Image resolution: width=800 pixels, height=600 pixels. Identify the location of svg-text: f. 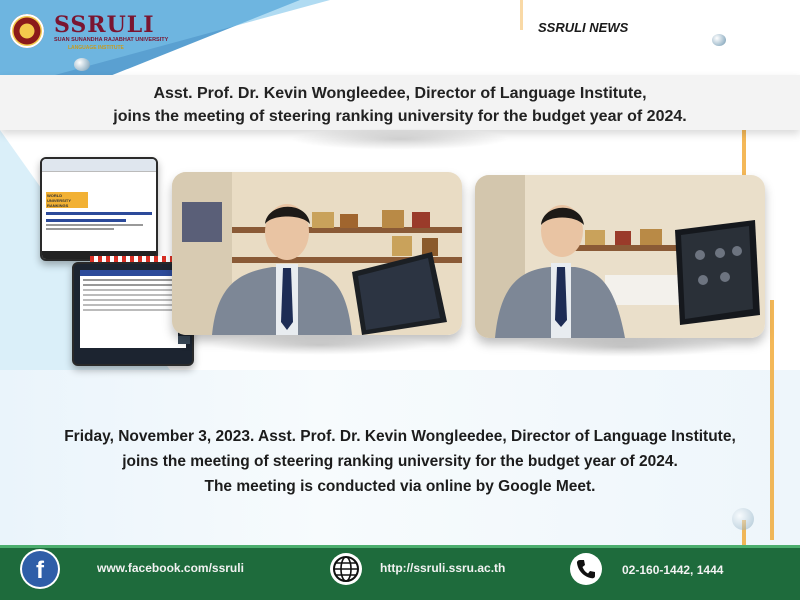
(40, 570).